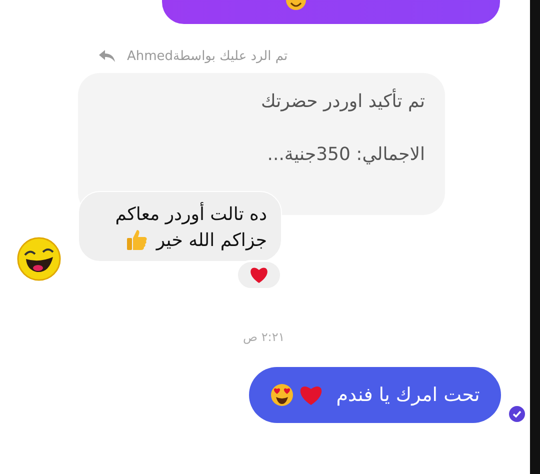 The image size is (540, 474). What do you see at coordinates (107, 56) in the screenshot?
I see `reply-icon` at bounding box center [107, 56].